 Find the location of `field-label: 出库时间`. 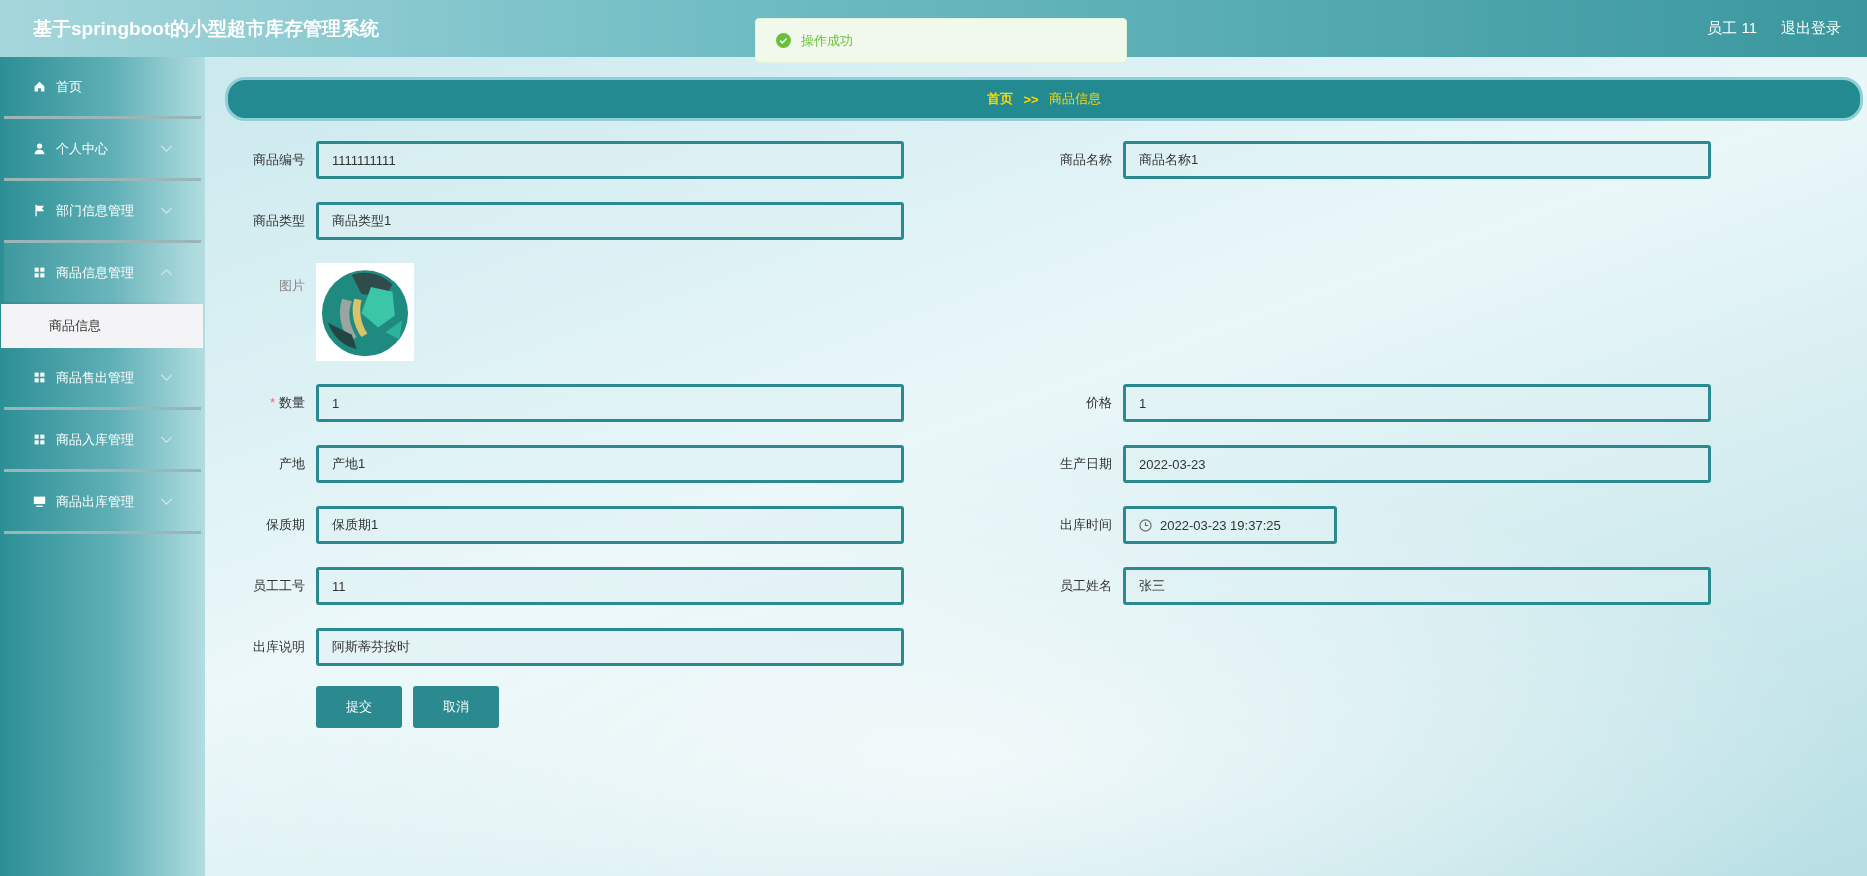

field-label: 出库时间 is located at coordinates (1085, 525).